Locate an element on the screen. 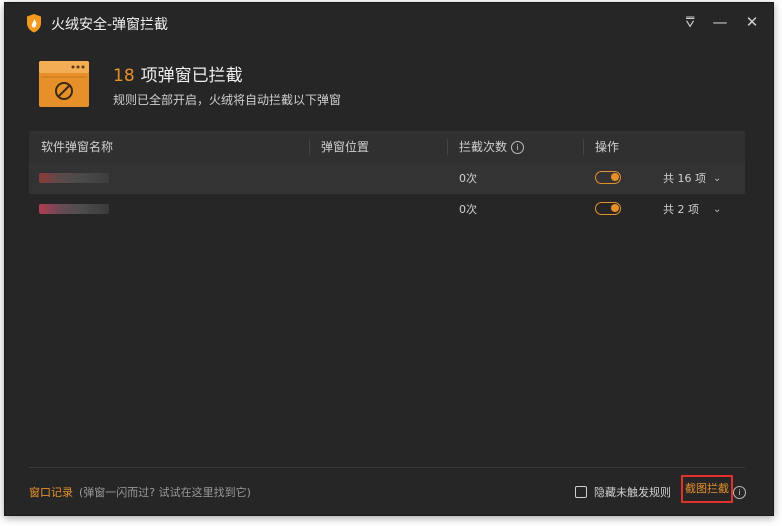 The width and height of the screenshot is (782, 526). window-log-hint: (弹窗一闪而过? 试试在这里找到它) is located at coordinates (165, 492).